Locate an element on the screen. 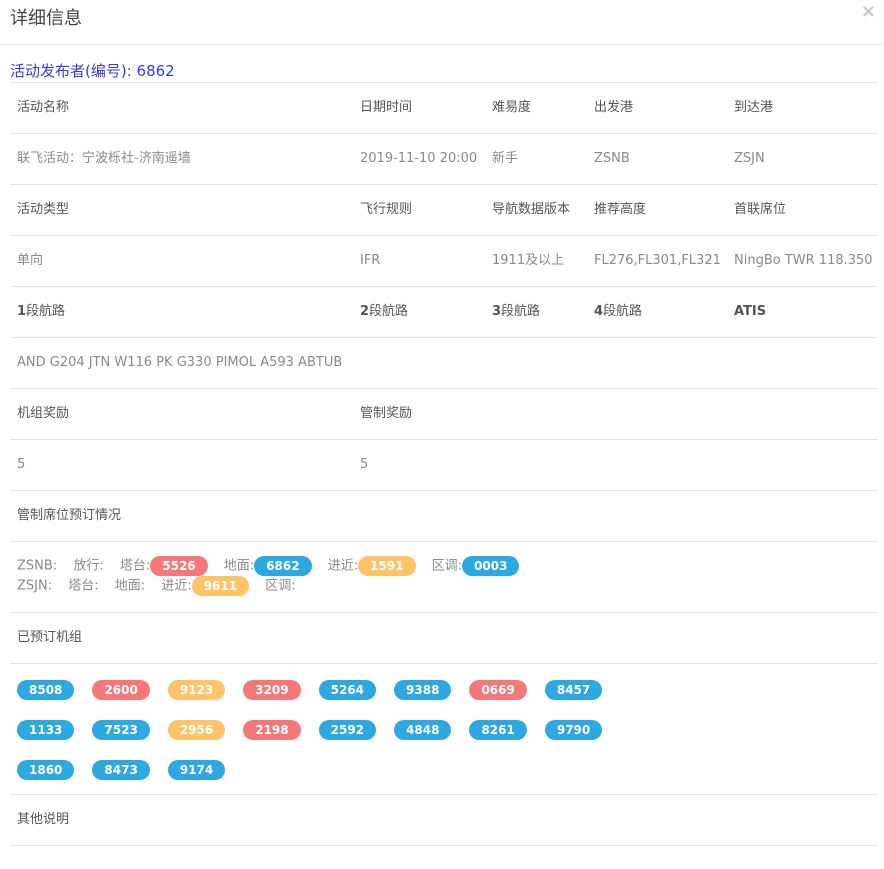 This screenshot has height=869, width=884. route-number: 1 is located at coordinates (22, 311).